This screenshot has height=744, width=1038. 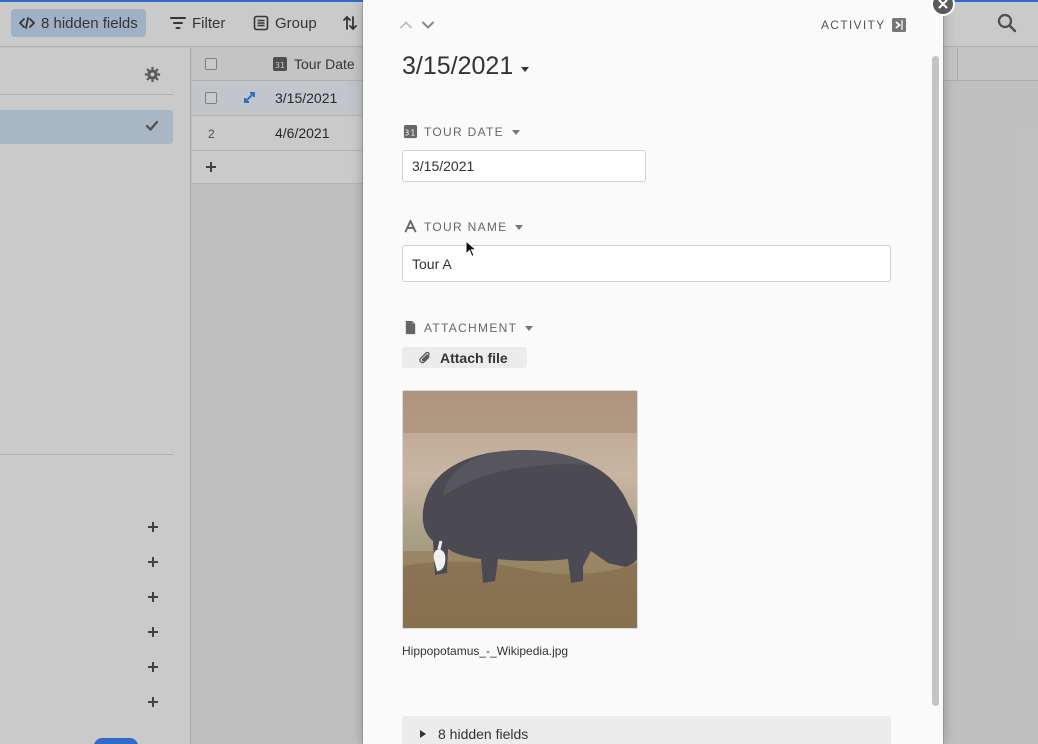 I want to click on attachment-thumbnail, so click(x=520, y=509).